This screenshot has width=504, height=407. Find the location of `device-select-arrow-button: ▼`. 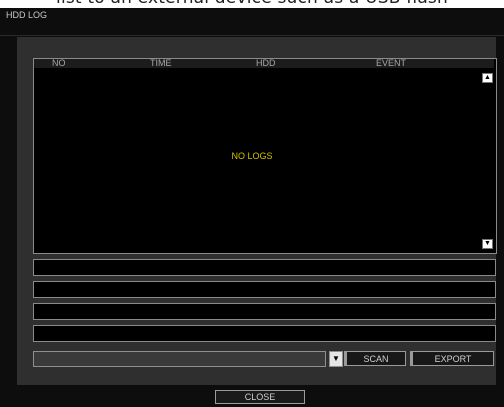

device-select-arrow-button: ▼ is located at coordinates (336, 359).